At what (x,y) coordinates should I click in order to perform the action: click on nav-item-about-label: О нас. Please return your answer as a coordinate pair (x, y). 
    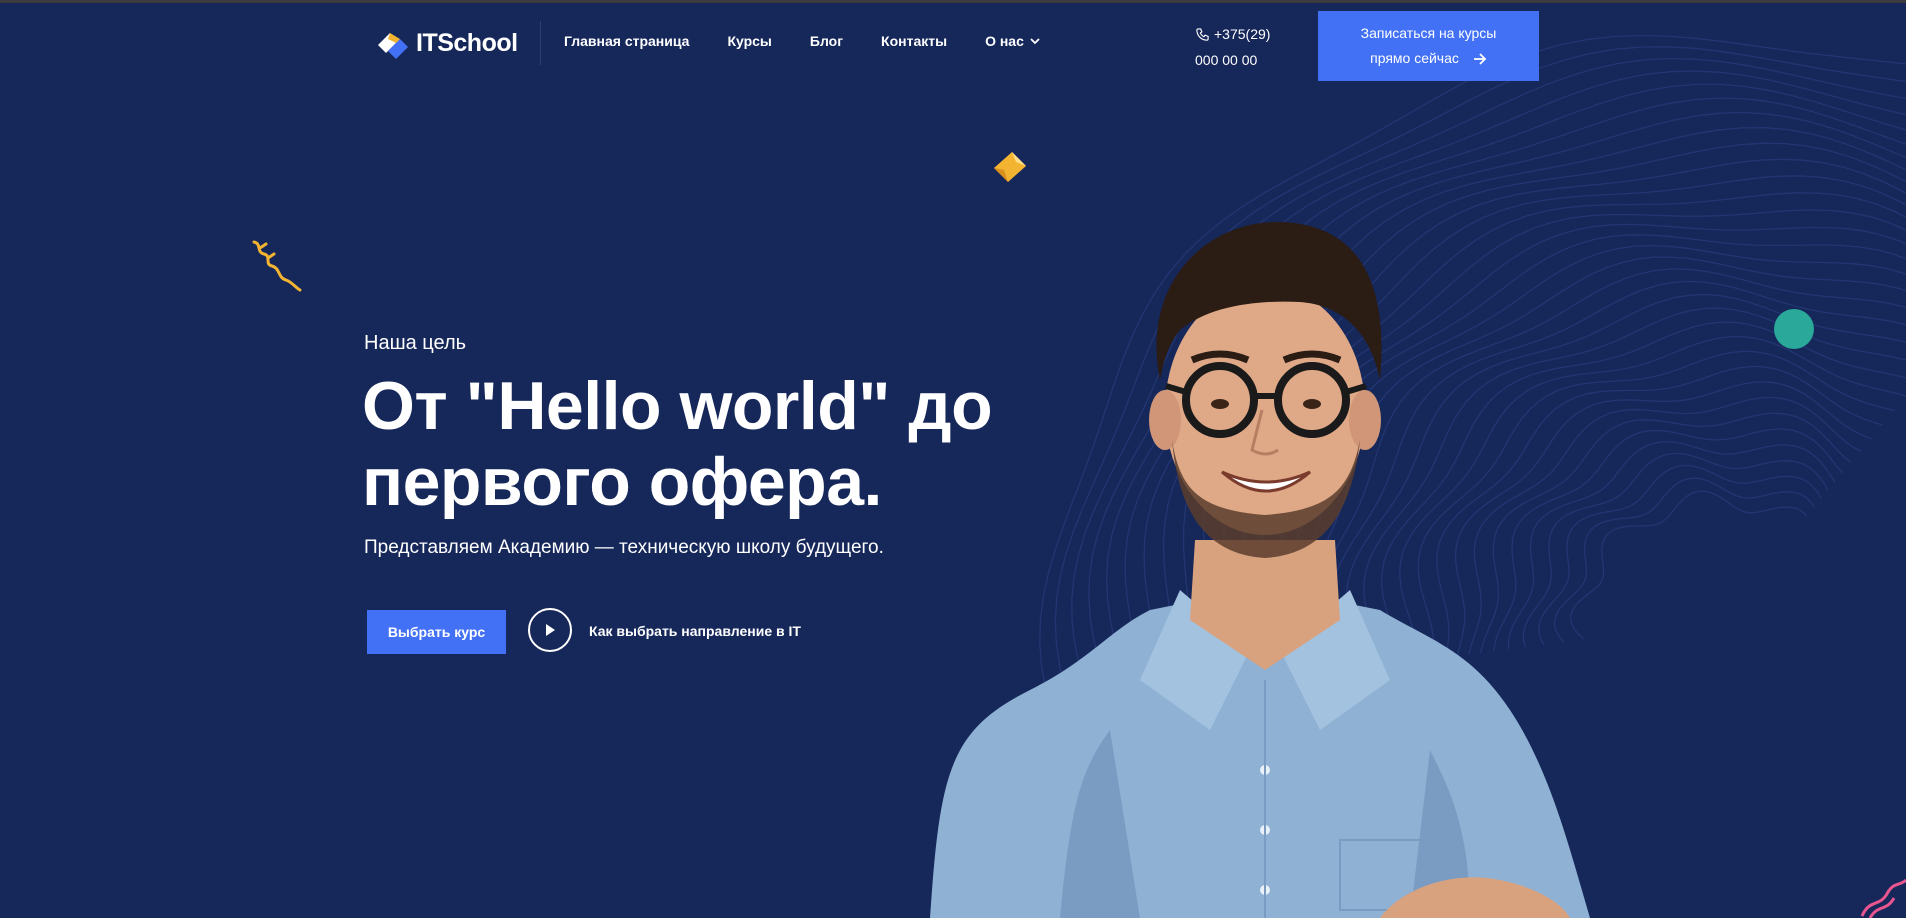
    Looking at the image, I should click on (1004, 41).